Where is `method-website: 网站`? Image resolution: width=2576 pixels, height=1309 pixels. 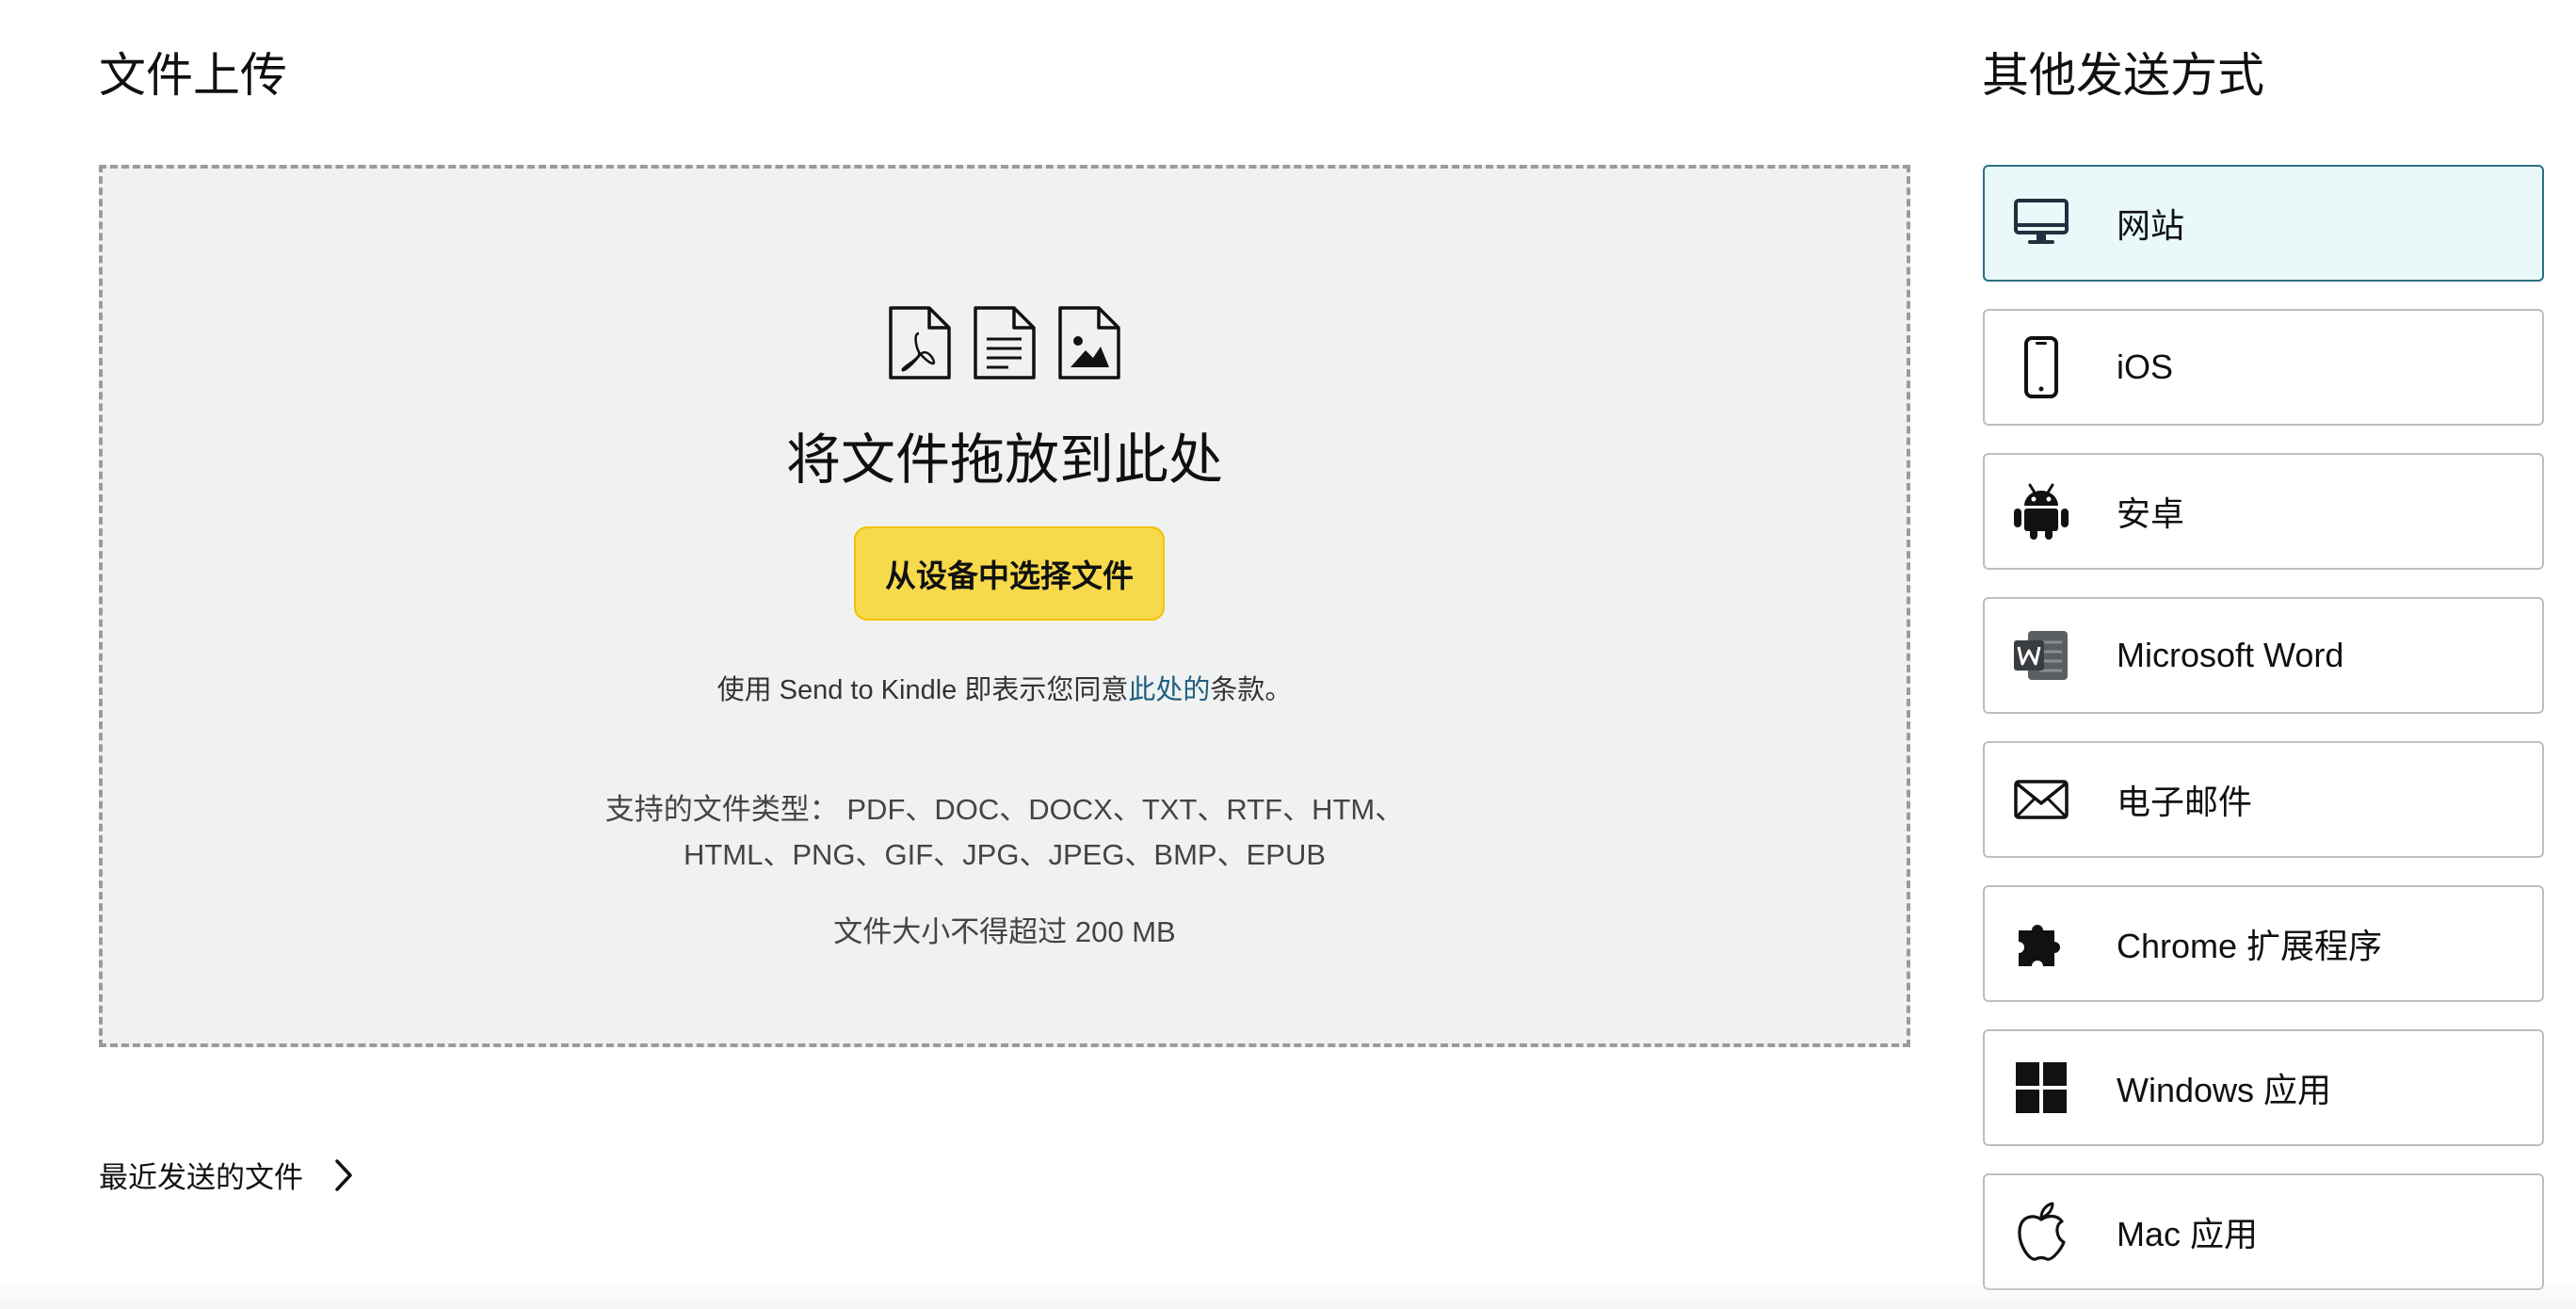 method-website: 网站 is located at coordinates (2263, 223).